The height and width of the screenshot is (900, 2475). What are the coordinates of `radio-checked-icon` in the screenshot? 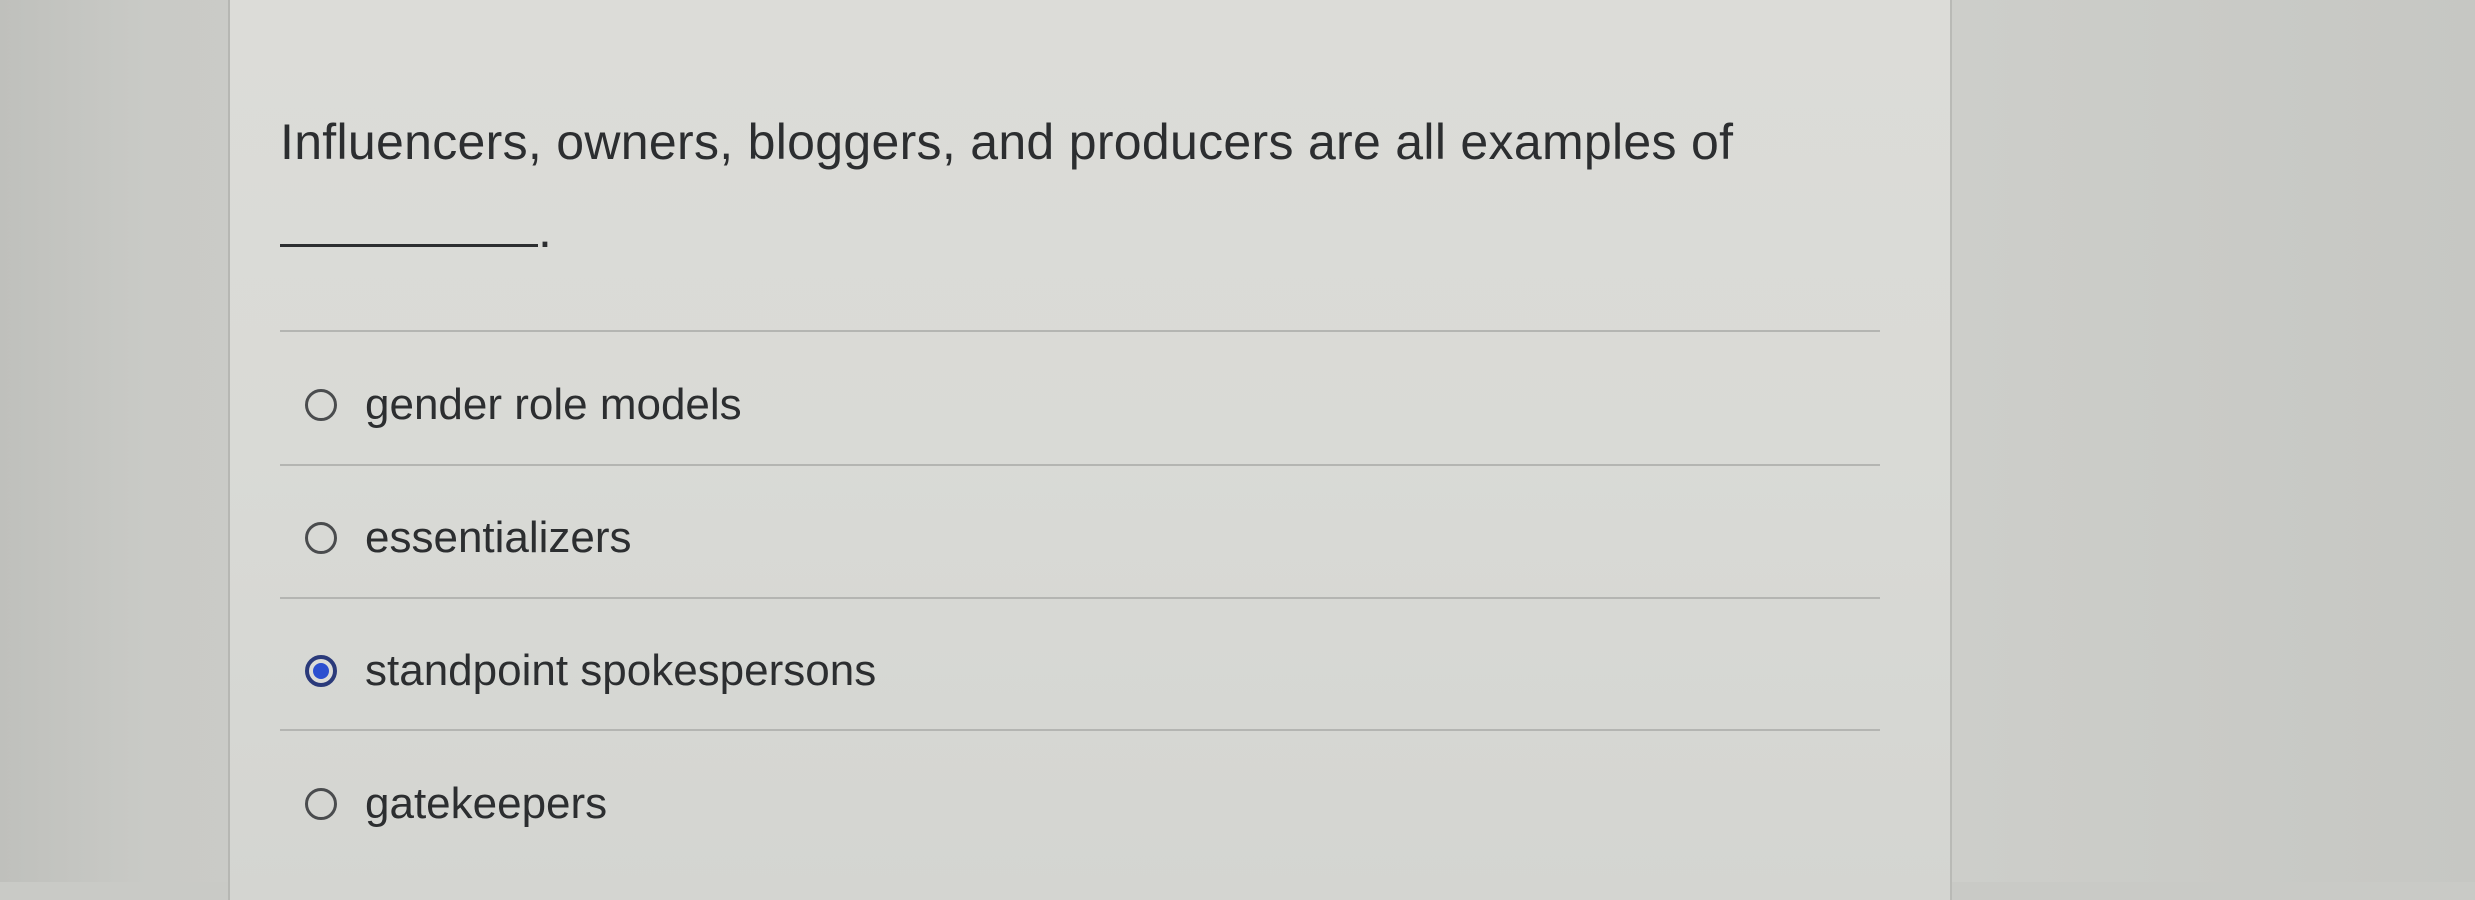 It's located at (321, 671).